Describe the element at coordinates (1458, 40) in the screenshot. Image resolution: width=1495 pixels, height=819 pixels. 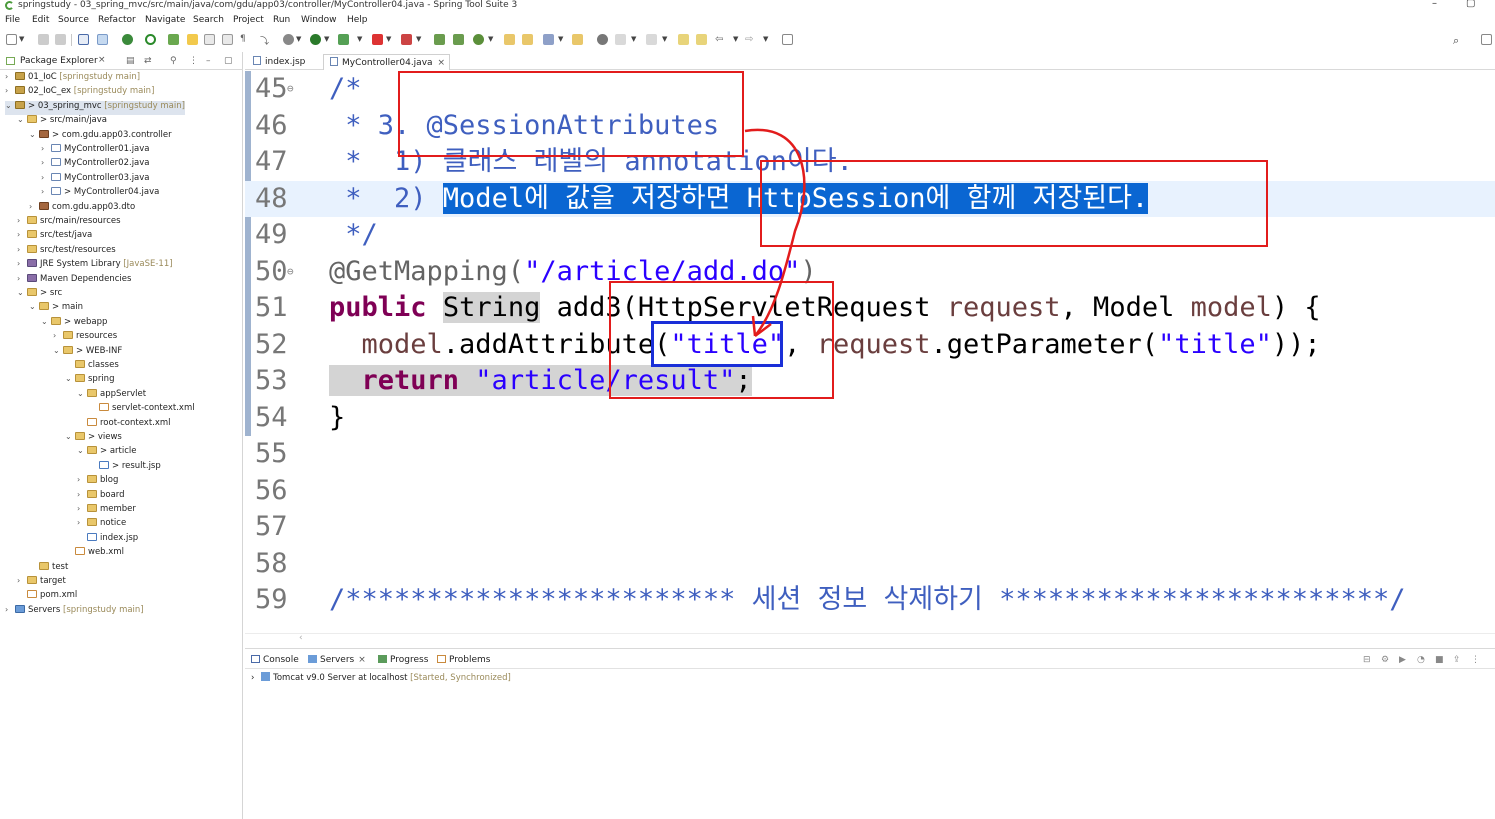
I see `search-icon: ⌕` at that location.